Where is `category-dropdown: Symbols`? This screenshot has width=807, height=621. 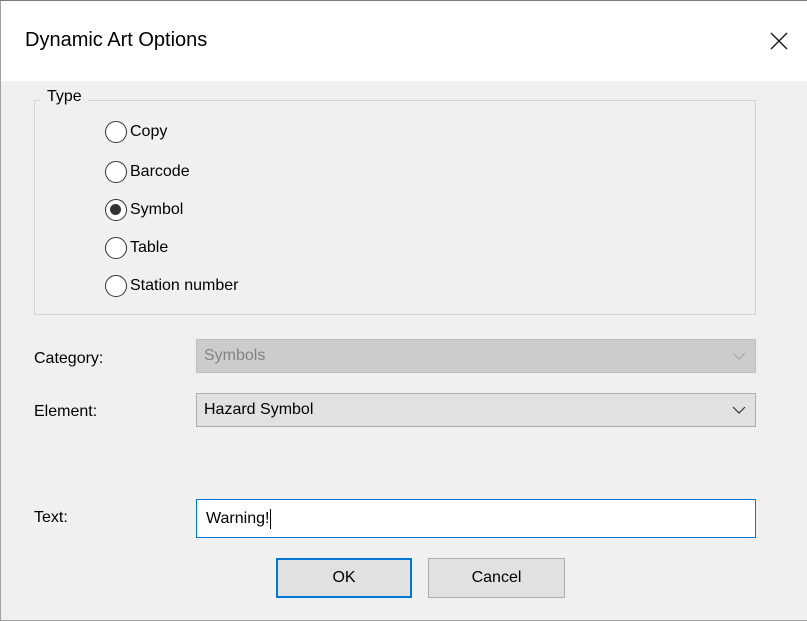 category-dropdown: Symbols is located at coordinates (476, 356).